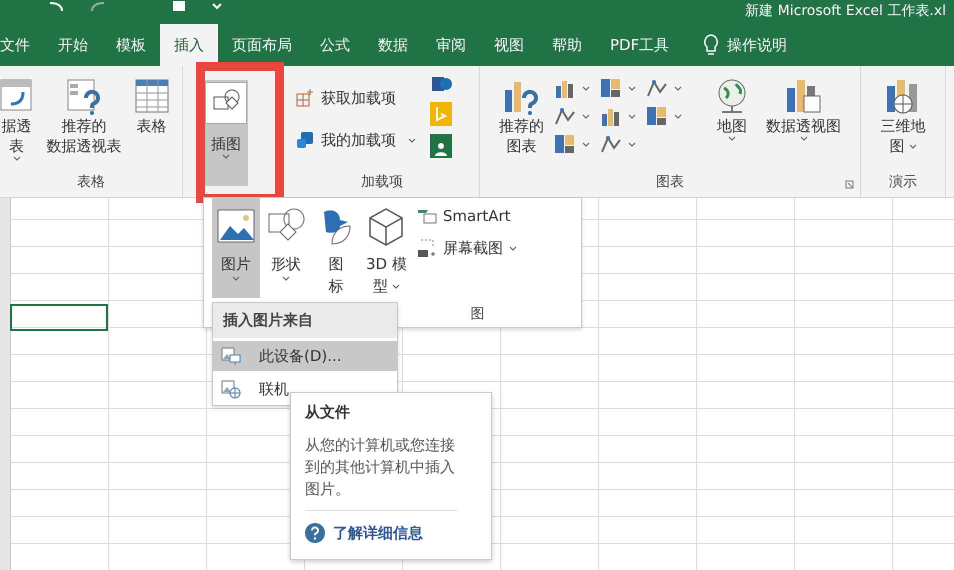 This screenshot has width=954, height=570. What do you see at coordinates (732, 108) in the screenshot?
I see `ribbon-button: 地图` at bounding box center [732, 108].